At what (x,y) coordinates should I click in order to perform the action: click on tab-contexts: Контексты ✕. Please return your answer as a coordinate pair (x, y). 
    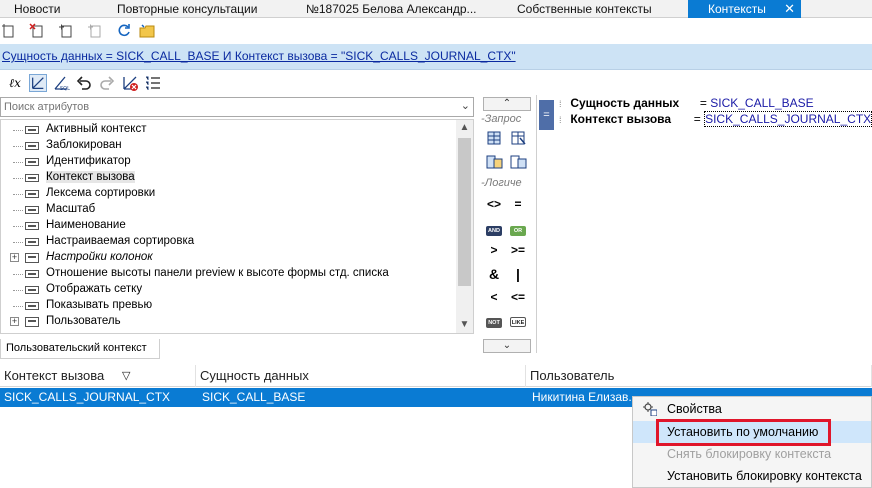
    Looking at the image, I should click on (744, 9).